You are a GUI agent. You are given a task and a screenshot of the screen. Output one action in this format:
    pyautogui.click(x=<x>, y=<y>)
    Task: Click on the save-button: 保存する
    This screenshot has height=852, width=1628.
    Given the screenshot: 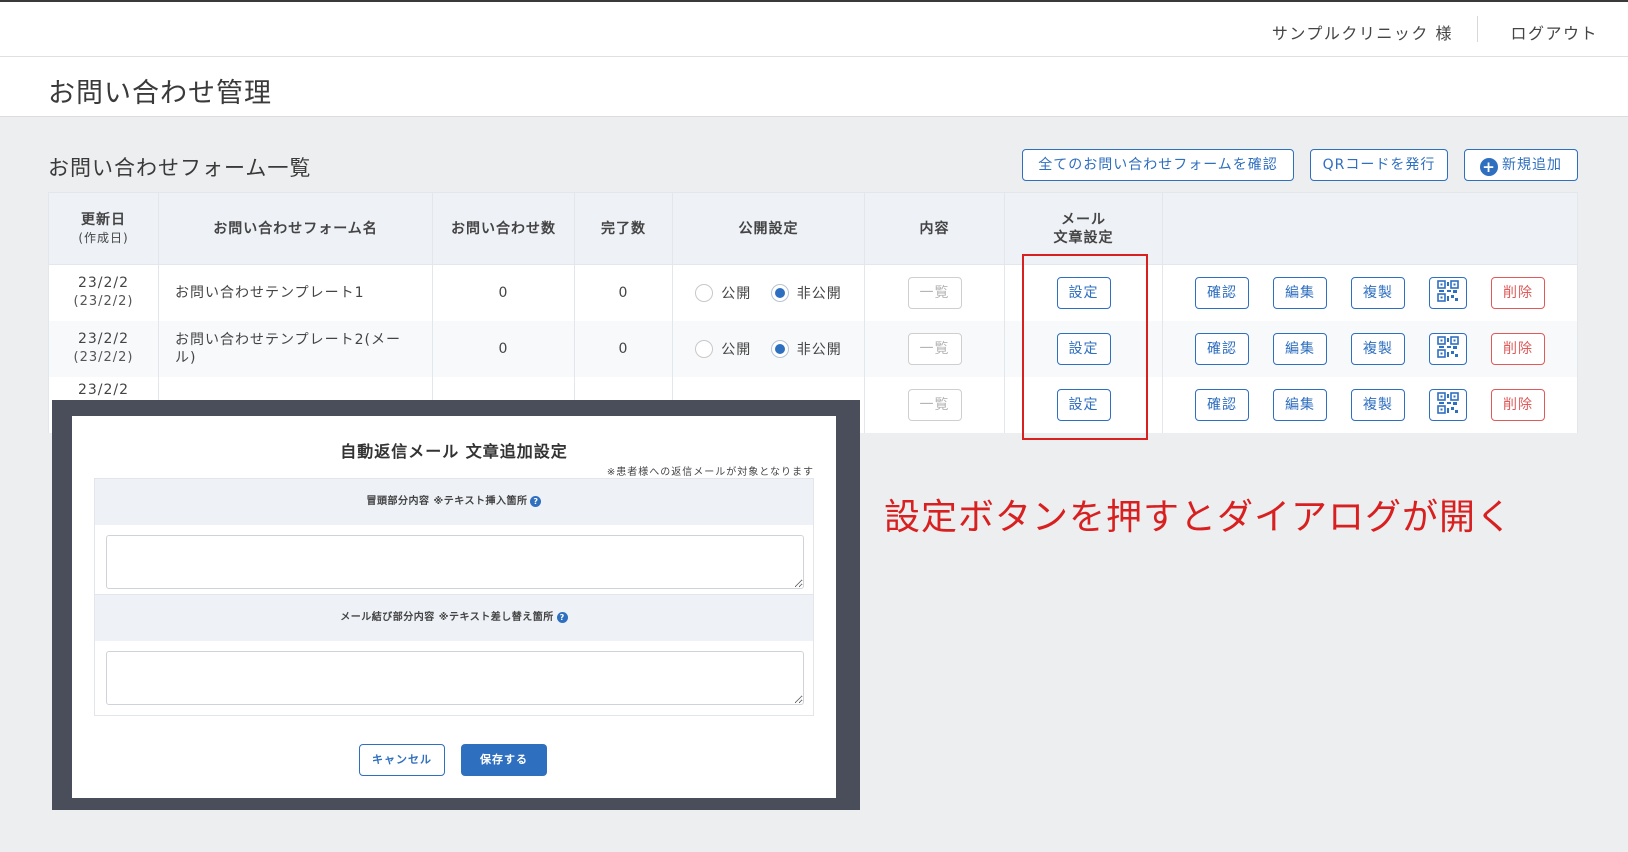 What is the action you would take?
    pyautogui.click(x=504, y=760)
    